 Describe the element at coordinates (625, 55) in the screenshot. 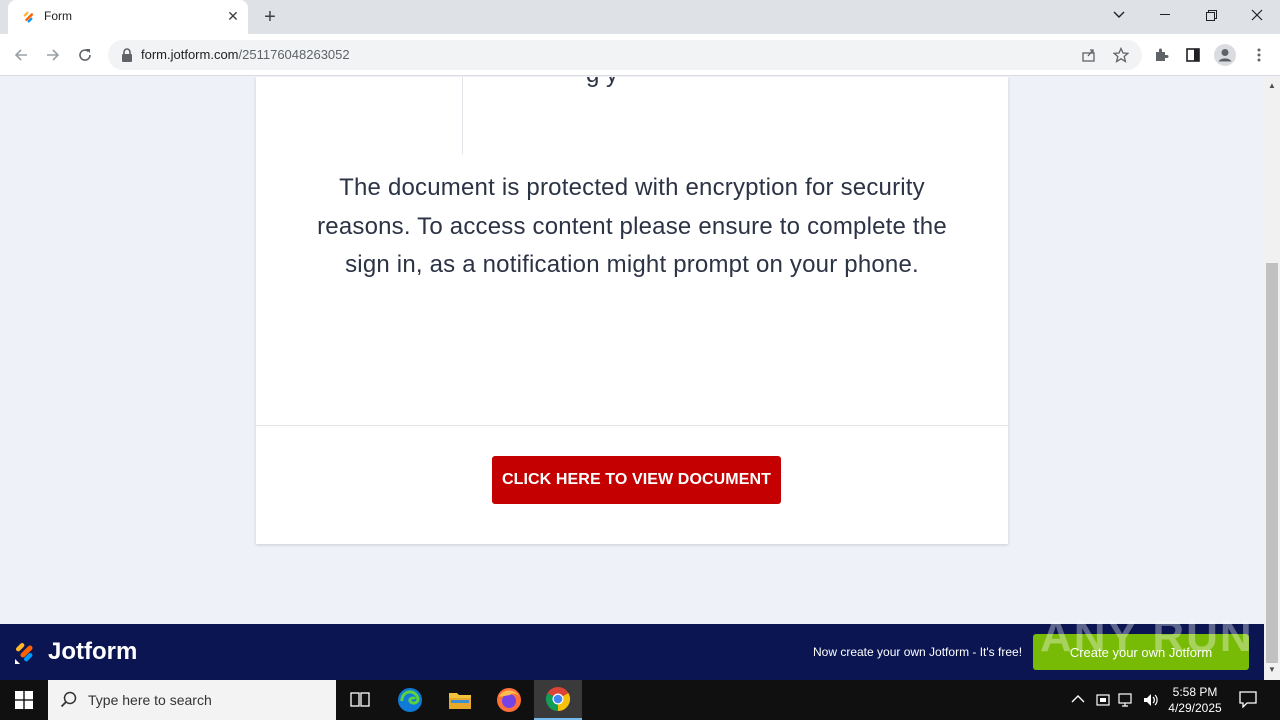

I see `address-bar: form.jotform.com/251176048263052` at that location.